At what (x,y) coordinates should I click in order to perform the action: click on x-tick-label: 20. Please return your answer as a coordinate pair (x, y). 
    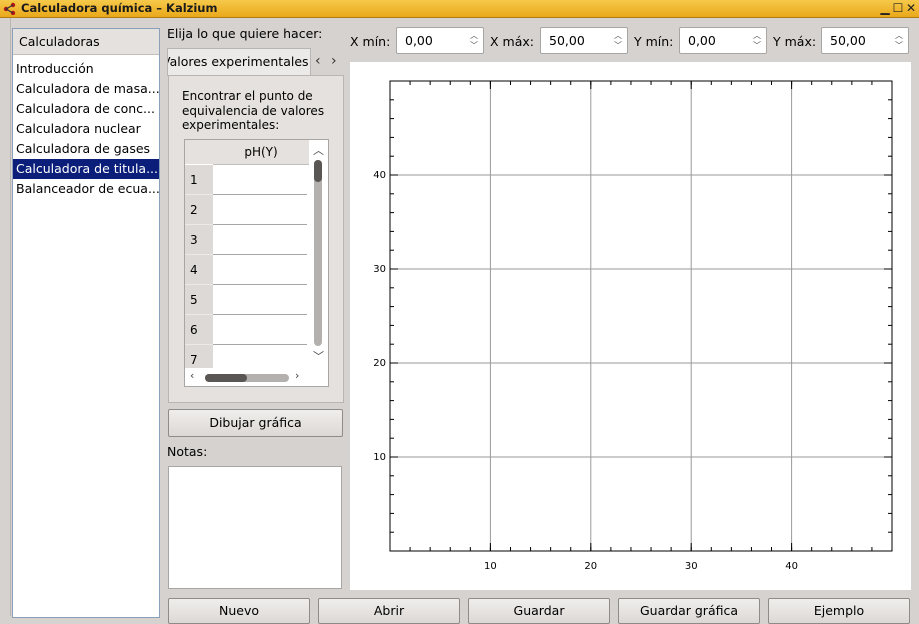
    Looking at the image, I should click on (590, 566).